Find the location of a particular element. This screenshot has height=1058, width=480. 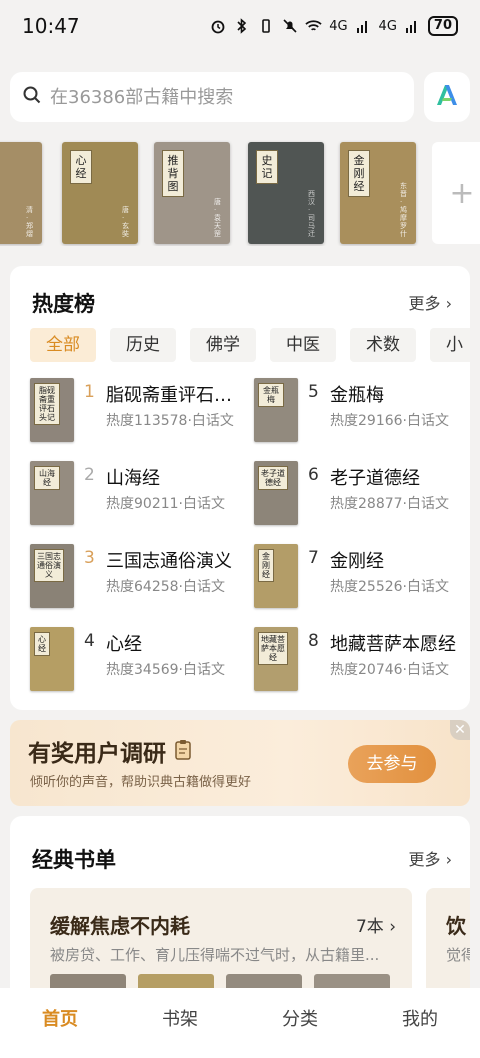

book-cover-title: 脂砚斋重评石头记 is located at coordinates (47, 404).